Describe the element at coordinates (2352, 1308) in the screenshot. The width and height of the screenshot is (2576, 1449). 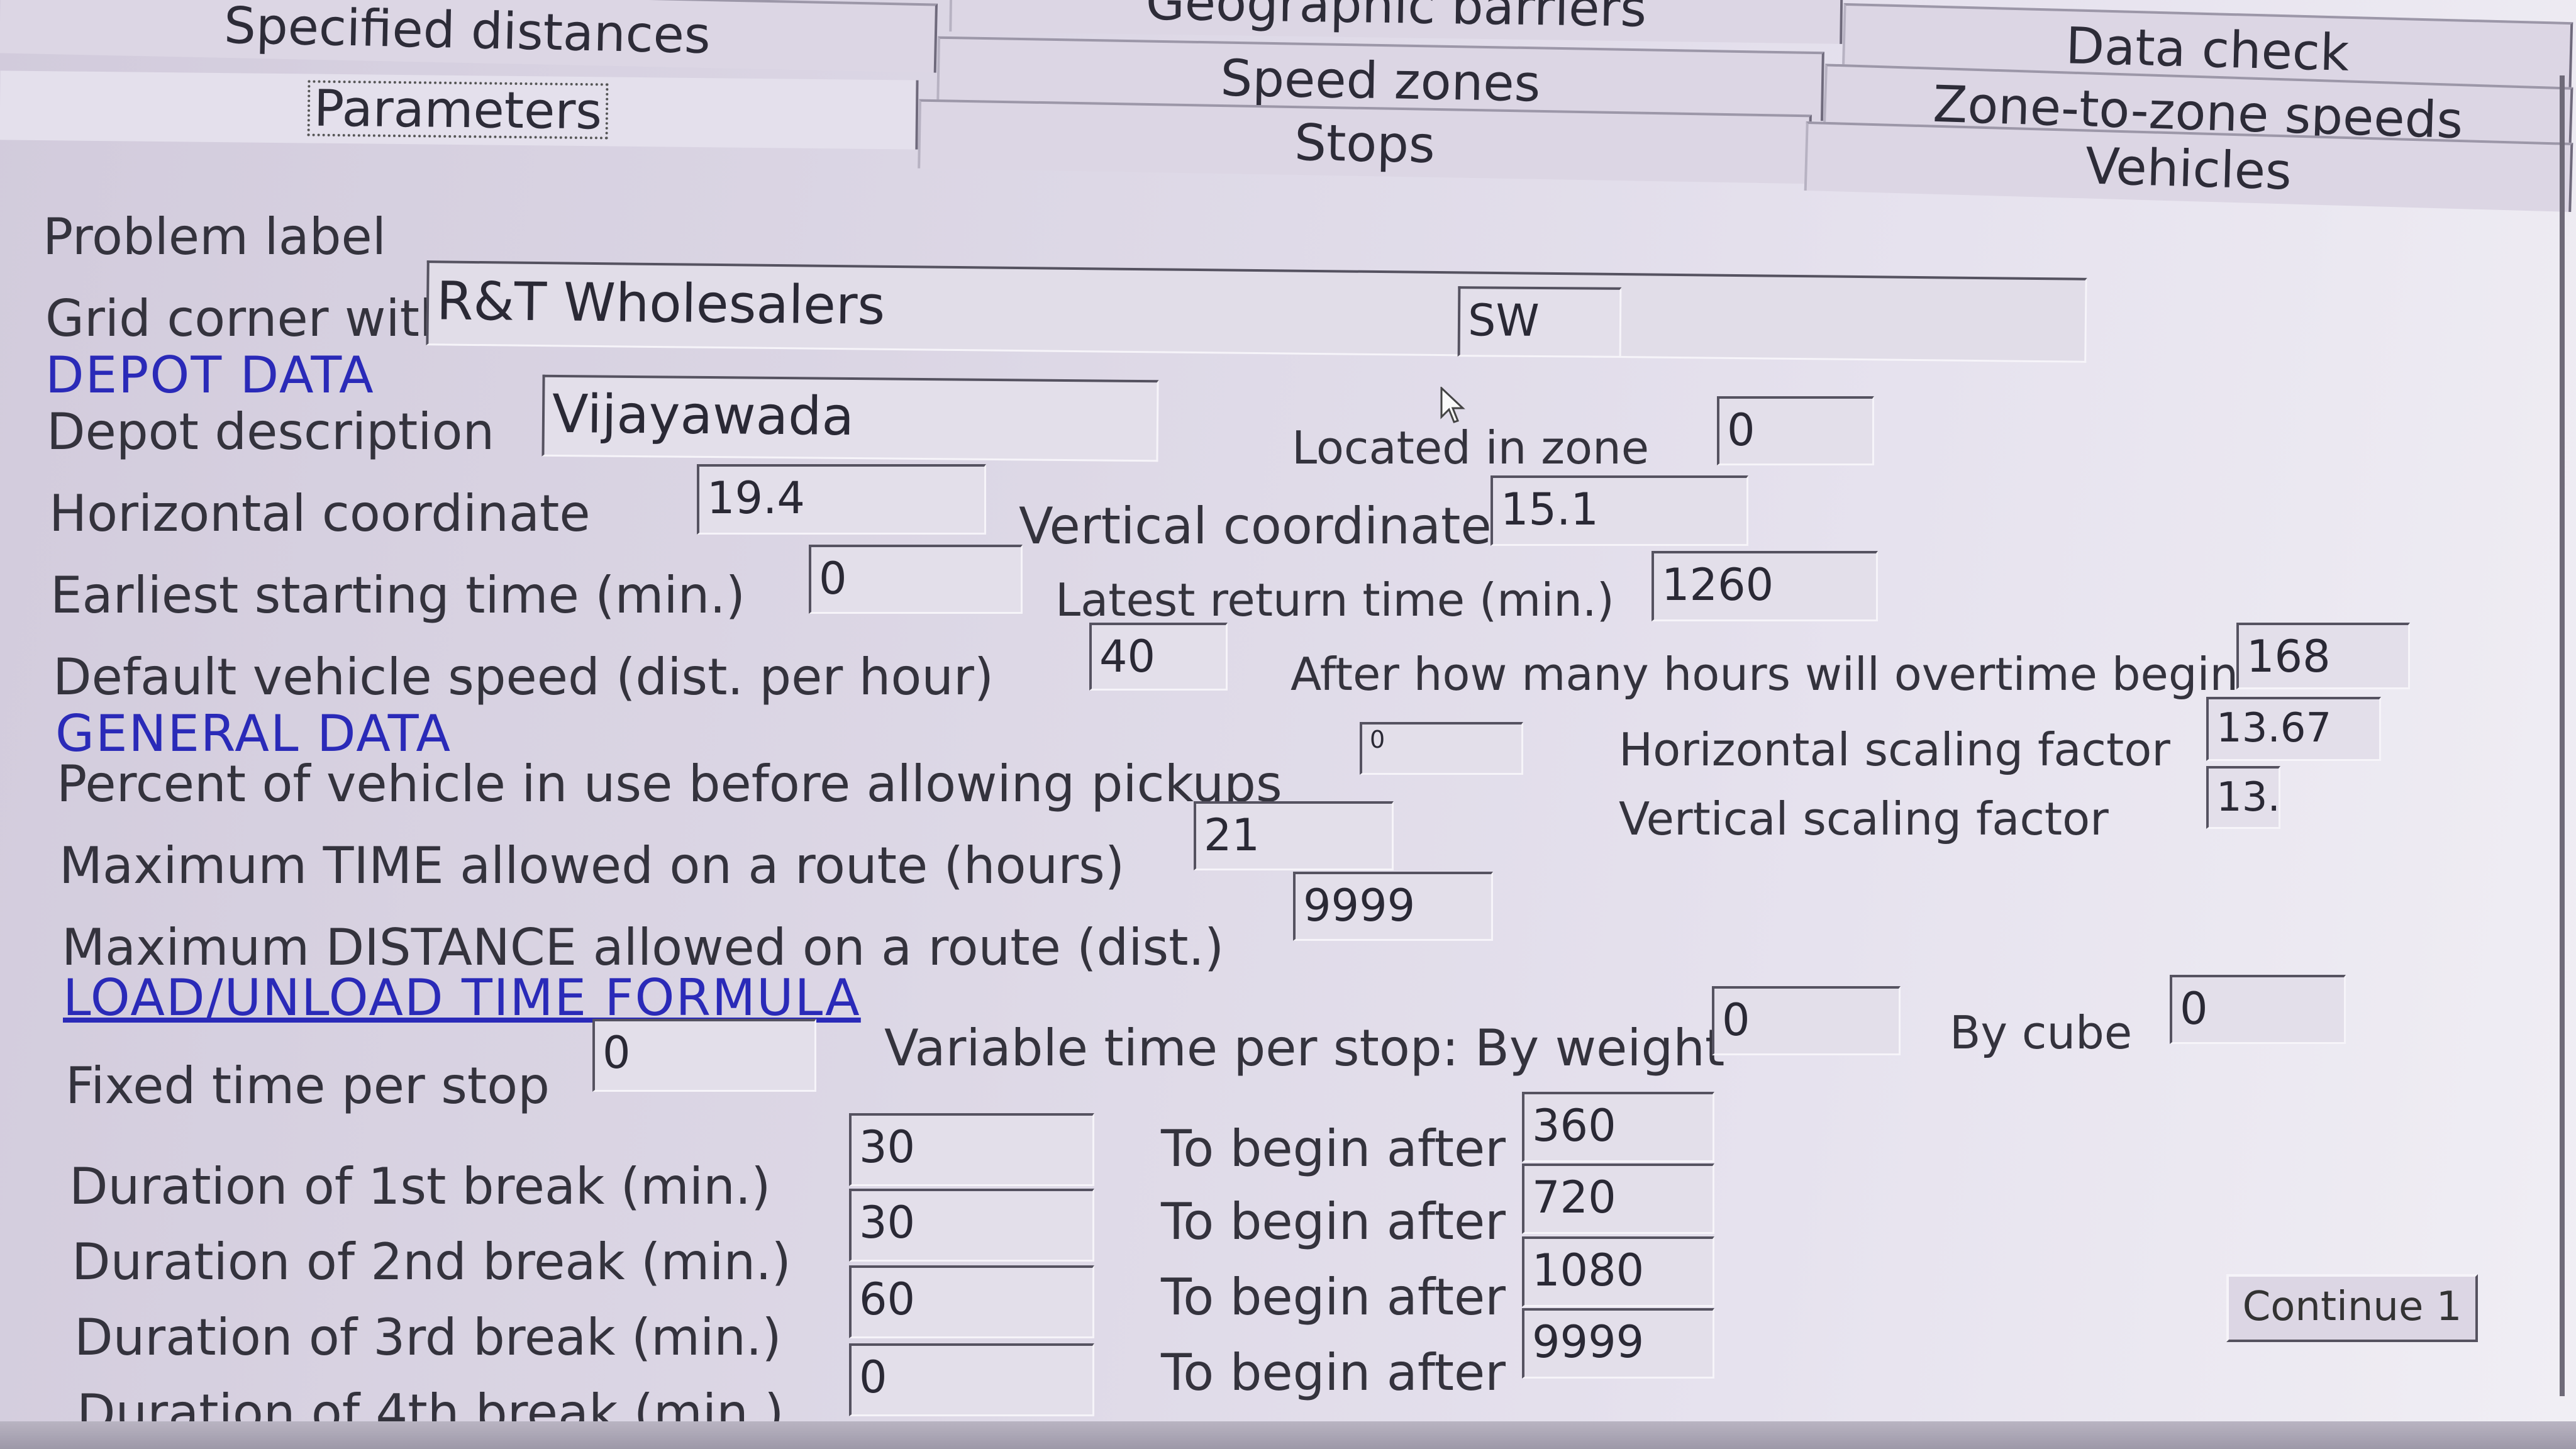
I see `continue-button: Continue 1` at that location.